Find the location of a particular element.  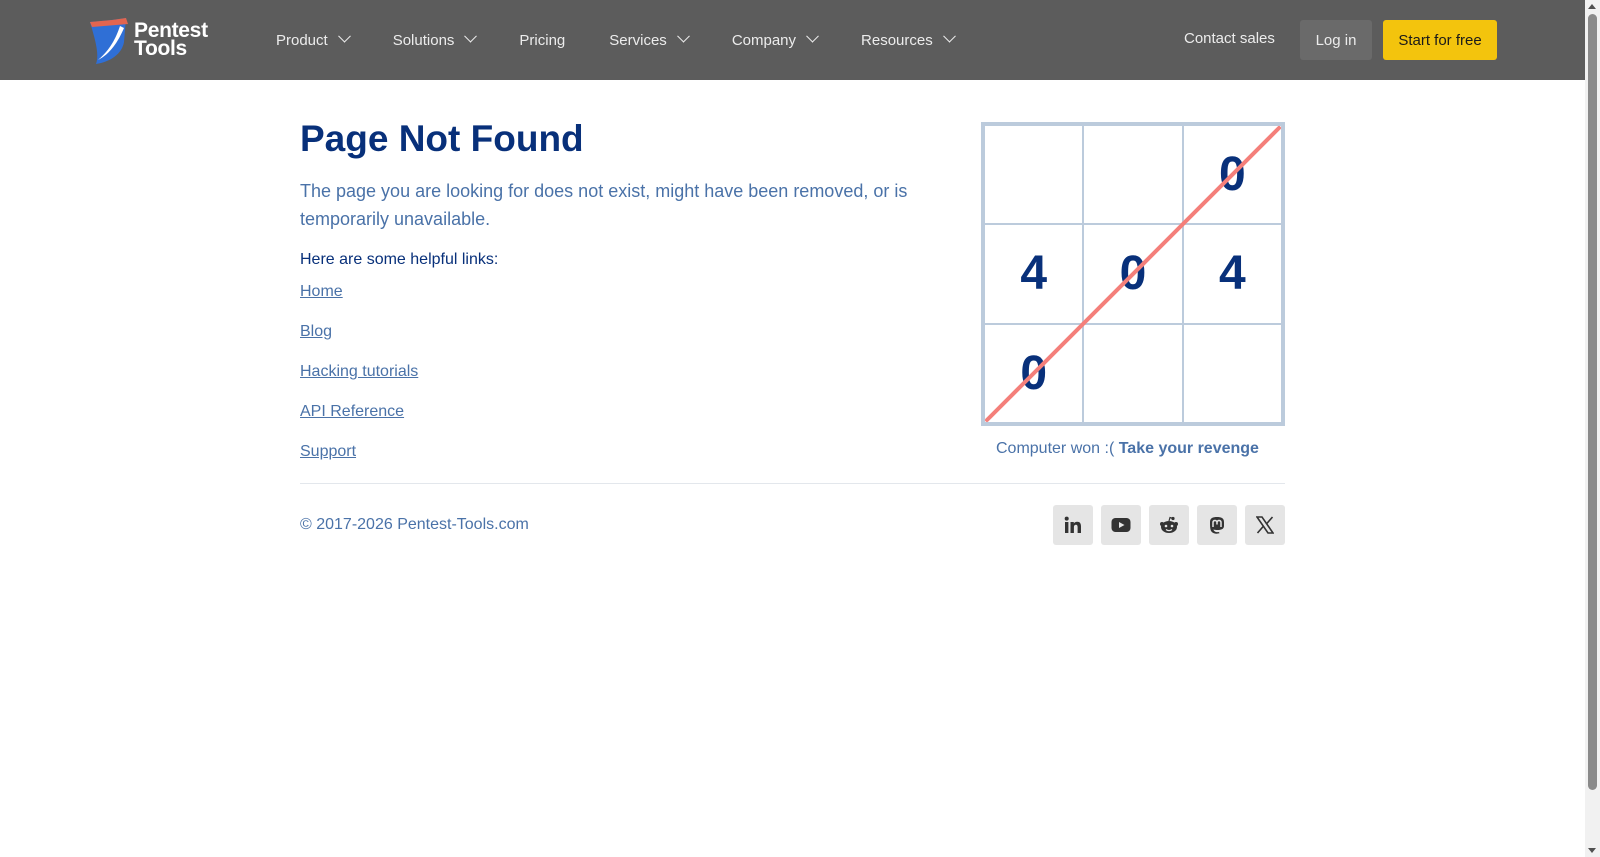

footer-divider is located at coordinates (792, 483).